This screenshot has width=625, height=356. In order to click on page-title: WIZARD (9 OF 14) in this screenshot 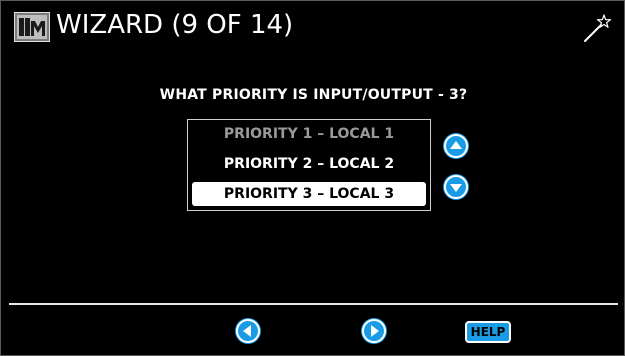, I will do `click(175, 25)`.